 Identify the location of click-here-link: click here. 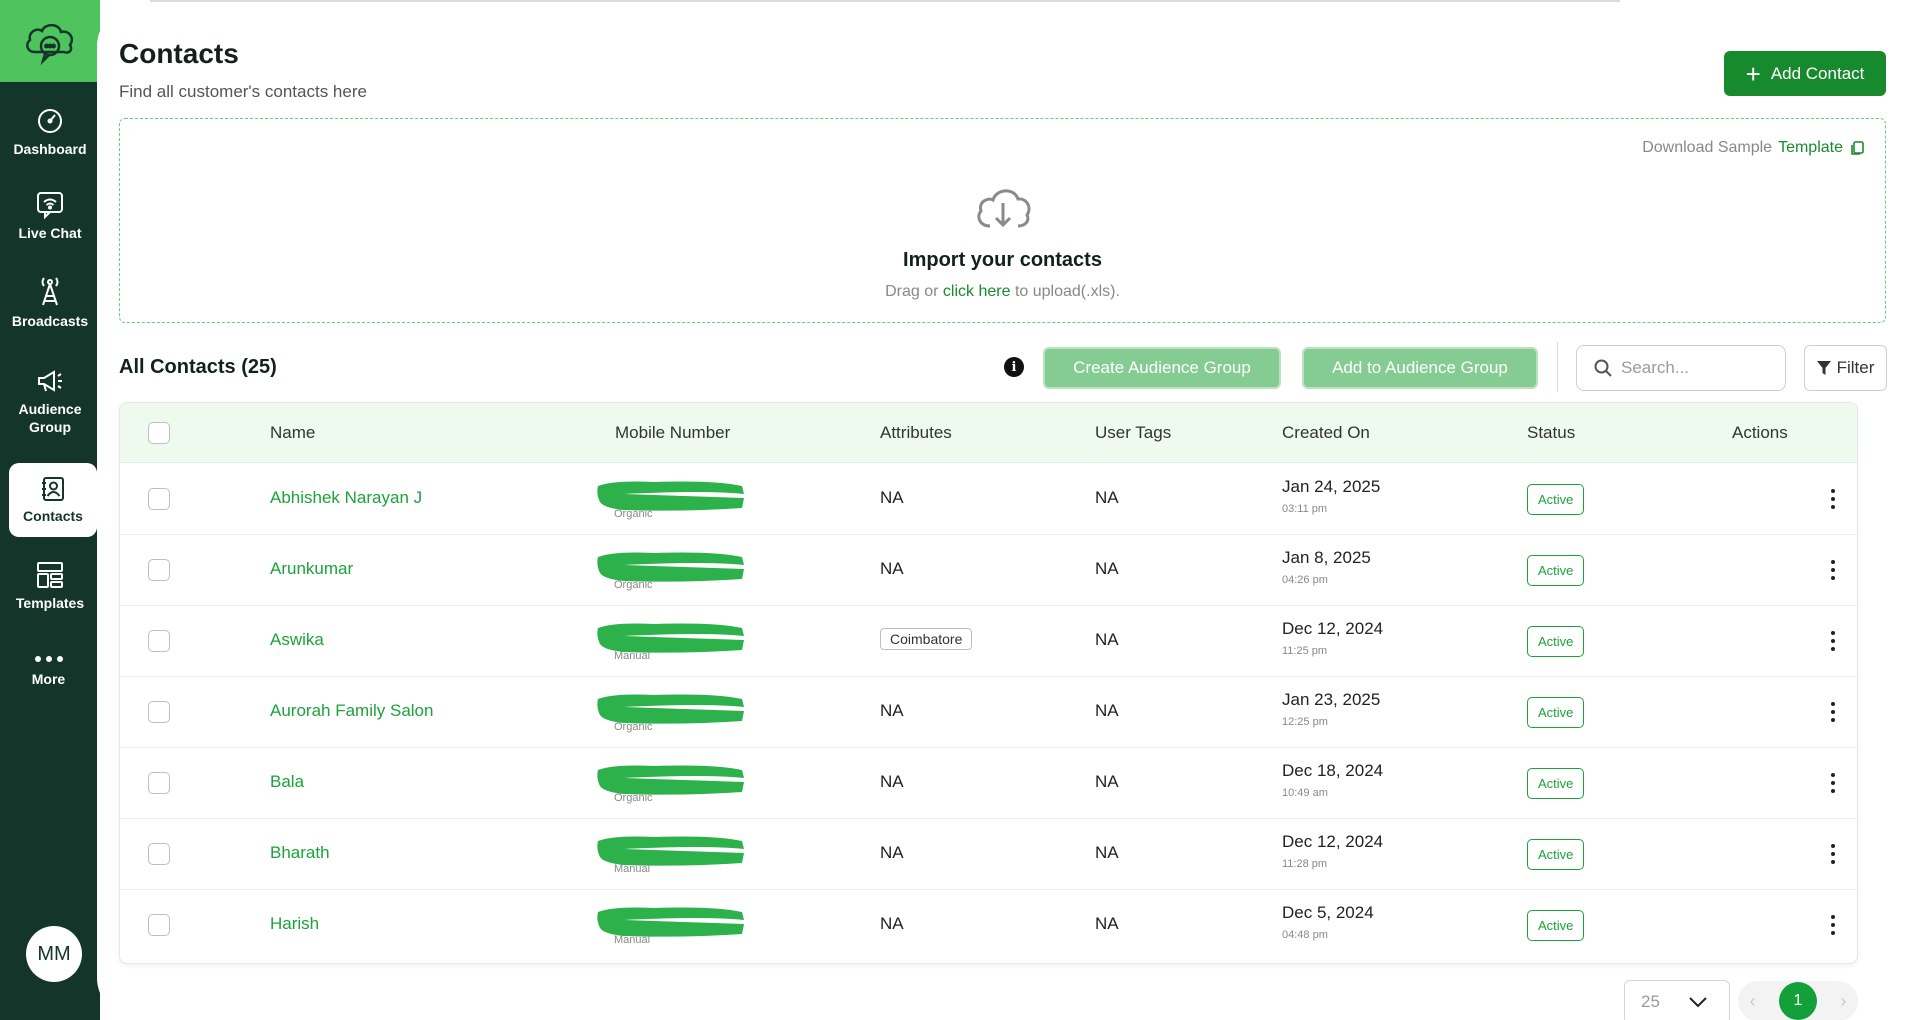
(977, 291).